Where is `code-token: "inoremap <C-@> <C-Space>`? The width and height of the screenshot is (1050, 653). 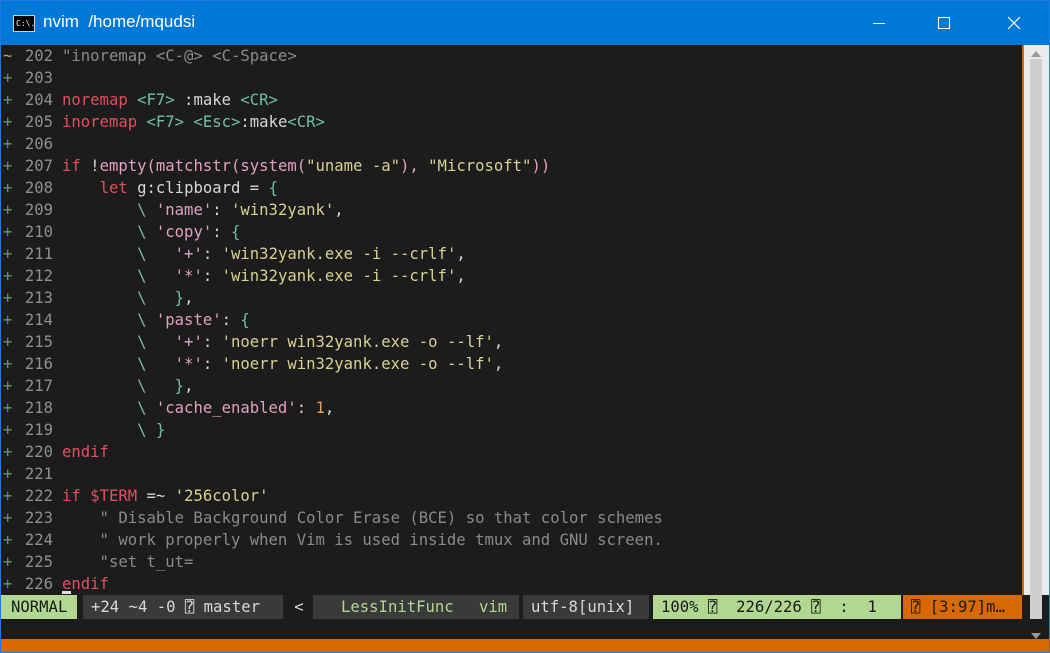
code-token: "inoremap <C-@> <C-Space> is located at coordinates (179, 56).